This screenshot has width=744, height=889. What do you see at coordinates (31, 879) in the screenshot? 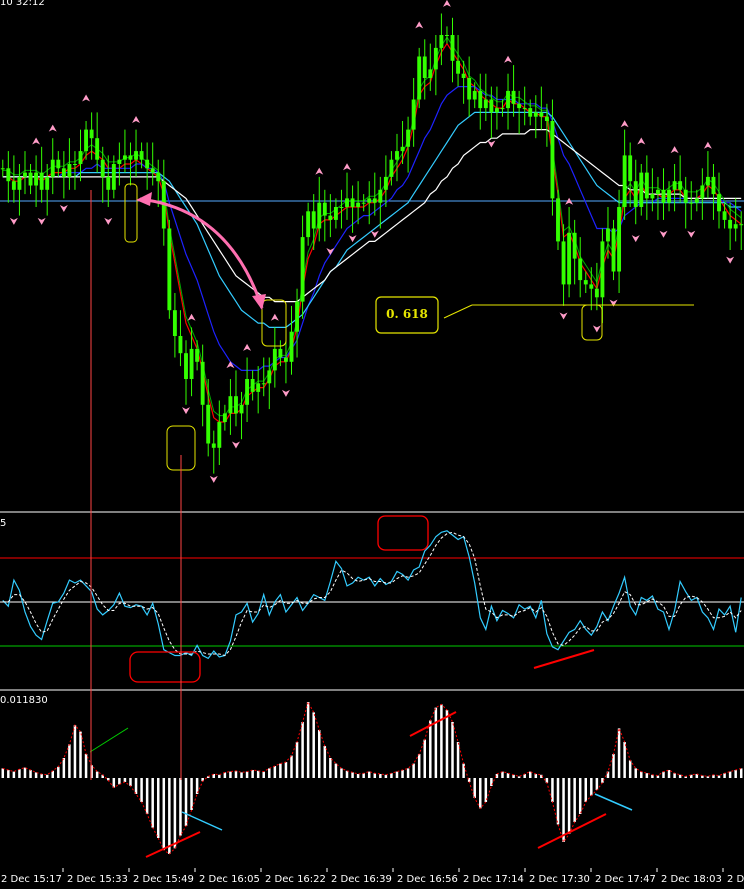
I see `axis-tick-label: 2 Dec 15:17` at bounding box center [31, 879].